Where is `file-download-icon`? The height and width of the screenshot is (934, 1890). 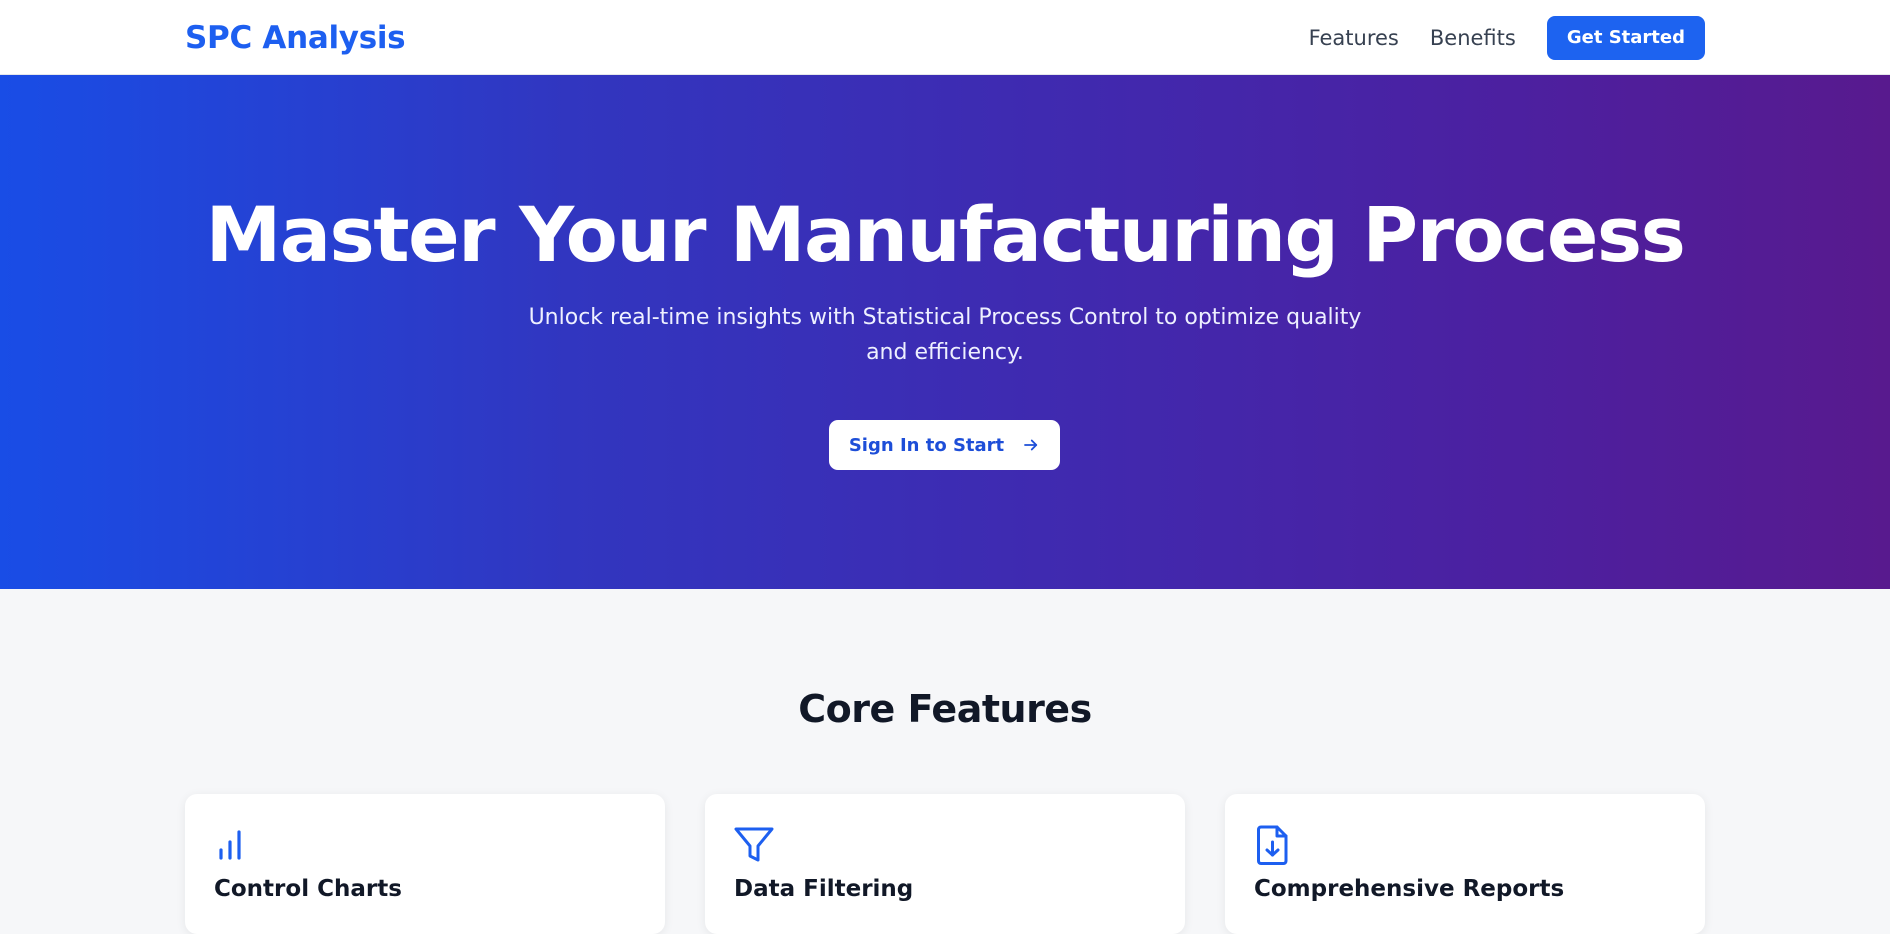 file-download-icon is located at coordinates (1273, 844).